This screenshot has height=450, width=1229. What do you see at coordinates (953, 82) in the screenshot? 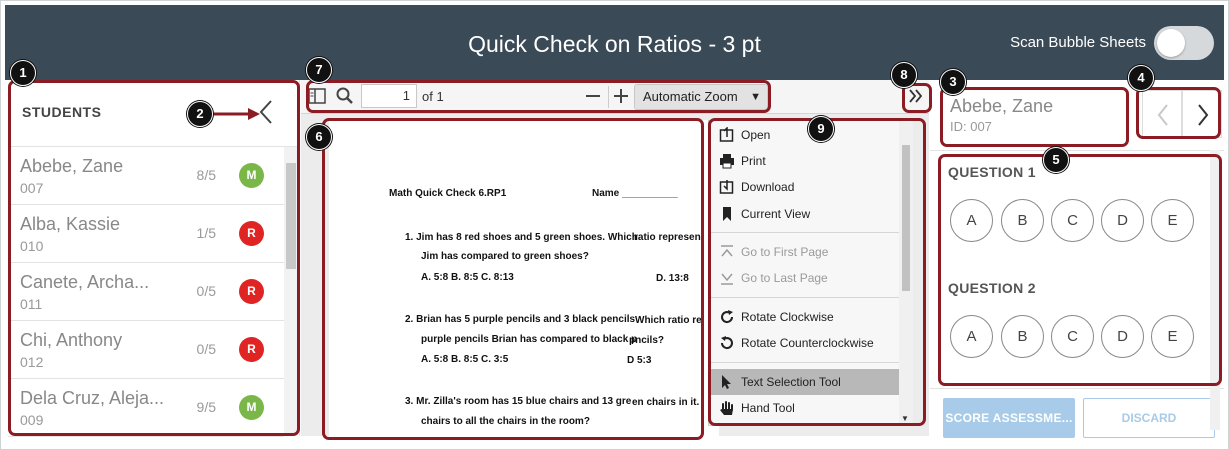
I see `callout-number-3: 3` at bounding box center [953, 82].